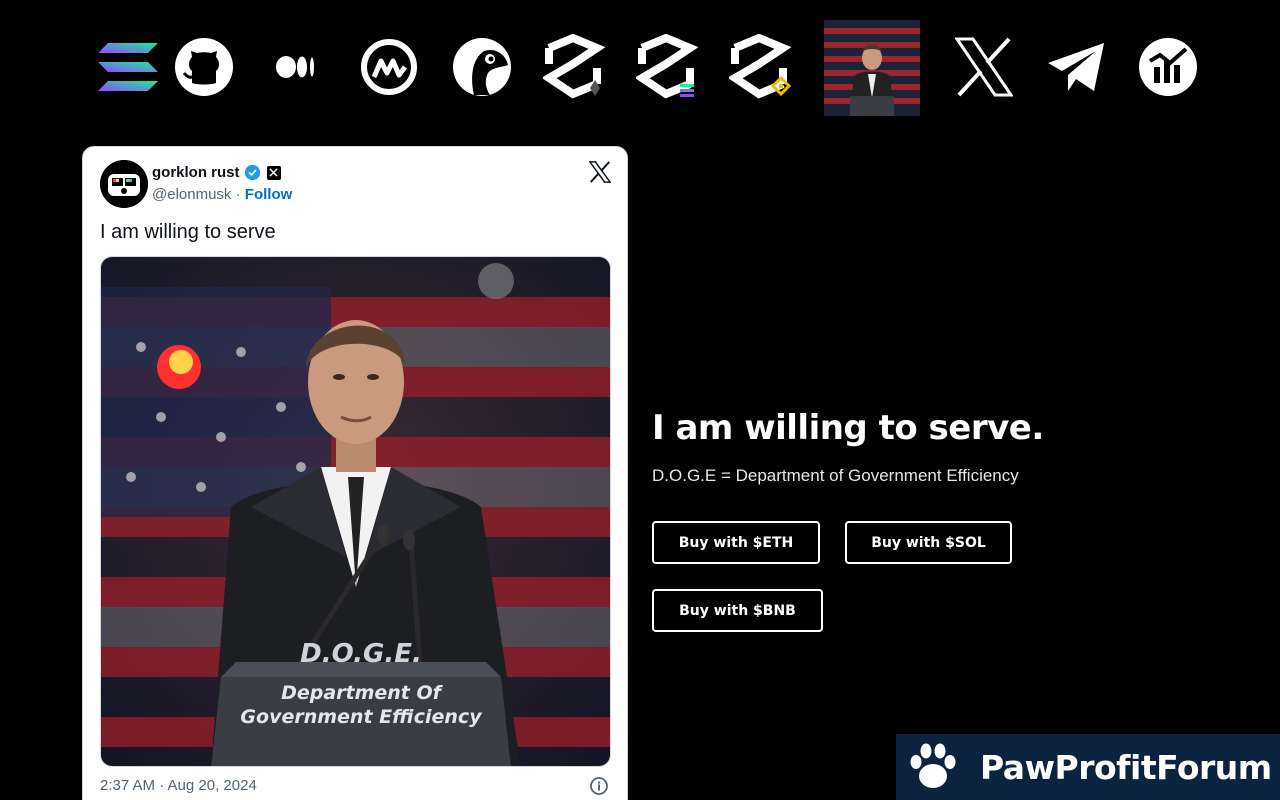 This screenshot has height=800, width=1280. What do you see at coordinates (252, 172) in the screenshot?
I see `verified-badge-icon` at bounding box center [252, 172].